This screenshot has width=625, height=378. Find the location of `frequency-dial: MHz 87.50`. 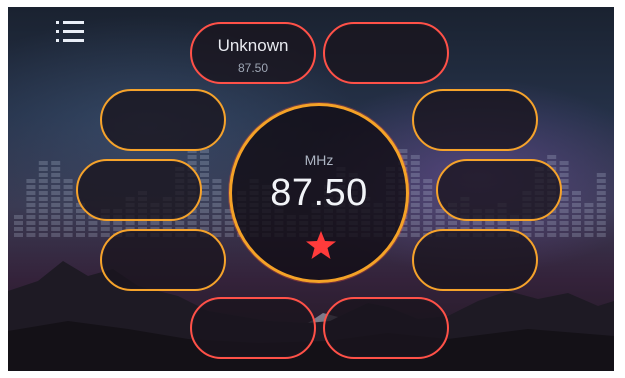

frequency-dial: MHz 87.50 is located at coordinates (319, 193).